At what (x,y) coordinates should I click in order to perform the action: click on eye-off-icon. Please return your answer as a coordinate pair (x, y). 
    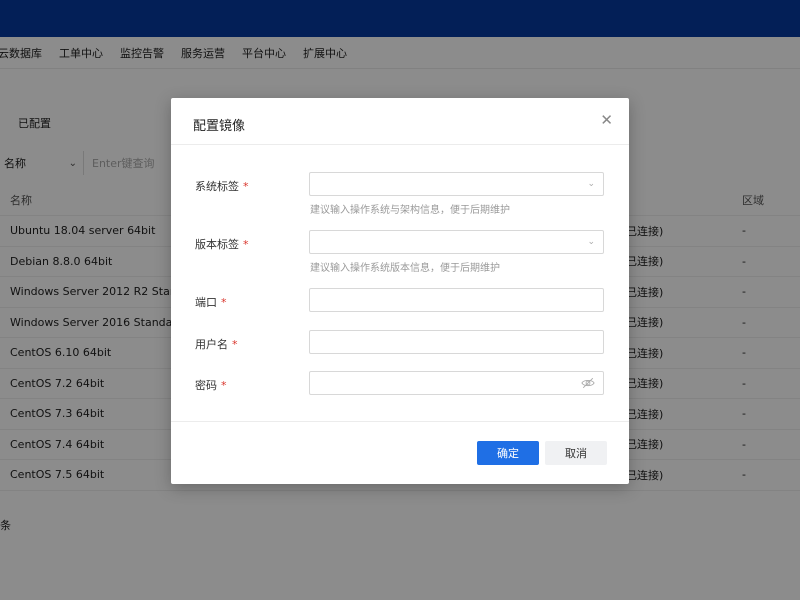
    Looking at the image, I should click on (588, 383).